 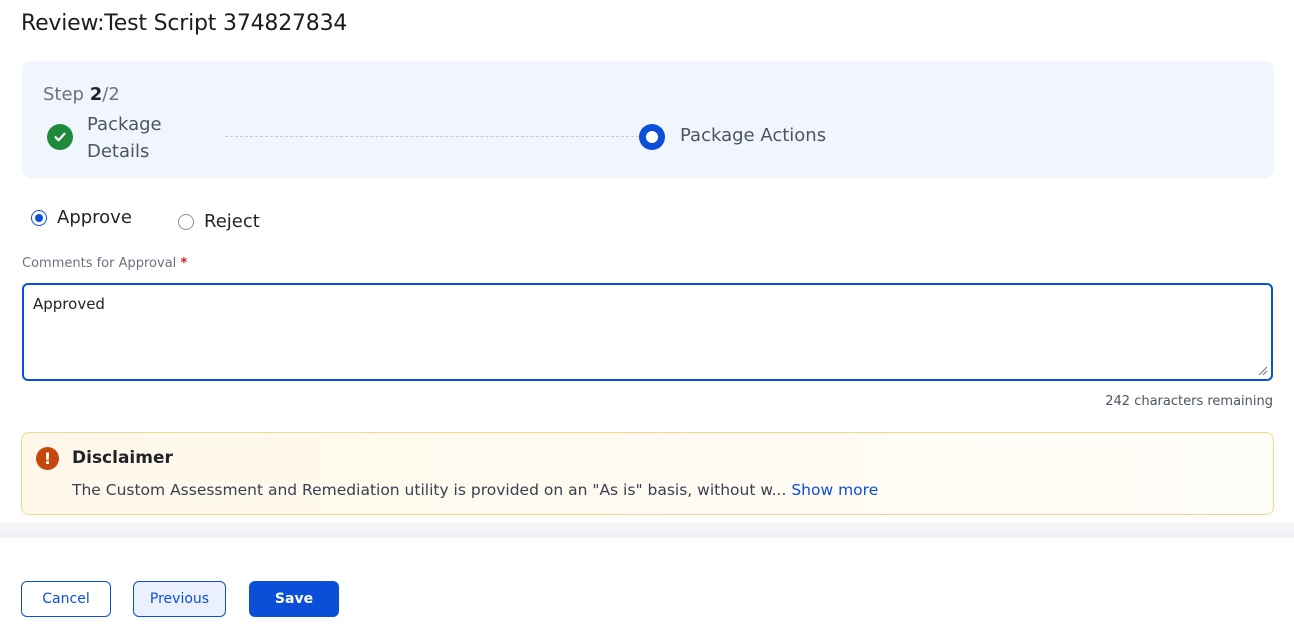 I want to click on reject-radio: Reject, so click(x=219, y=221).